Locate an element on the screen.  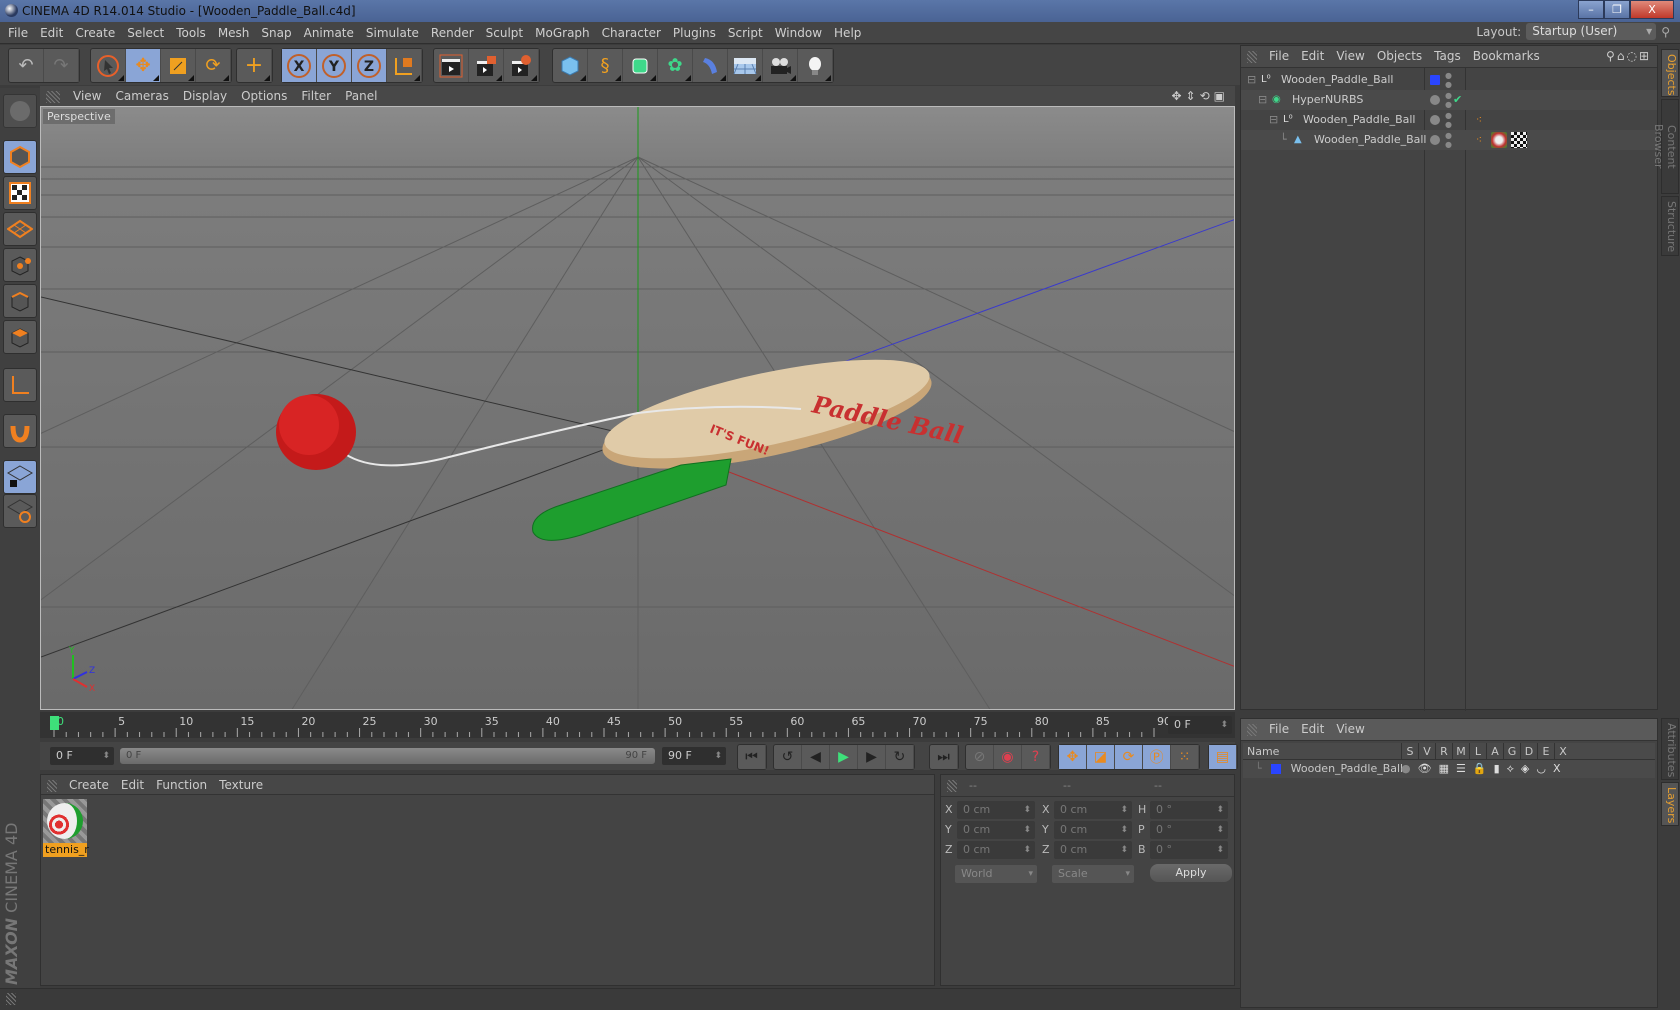
render-view-icon is located at coordinates (451, 65).